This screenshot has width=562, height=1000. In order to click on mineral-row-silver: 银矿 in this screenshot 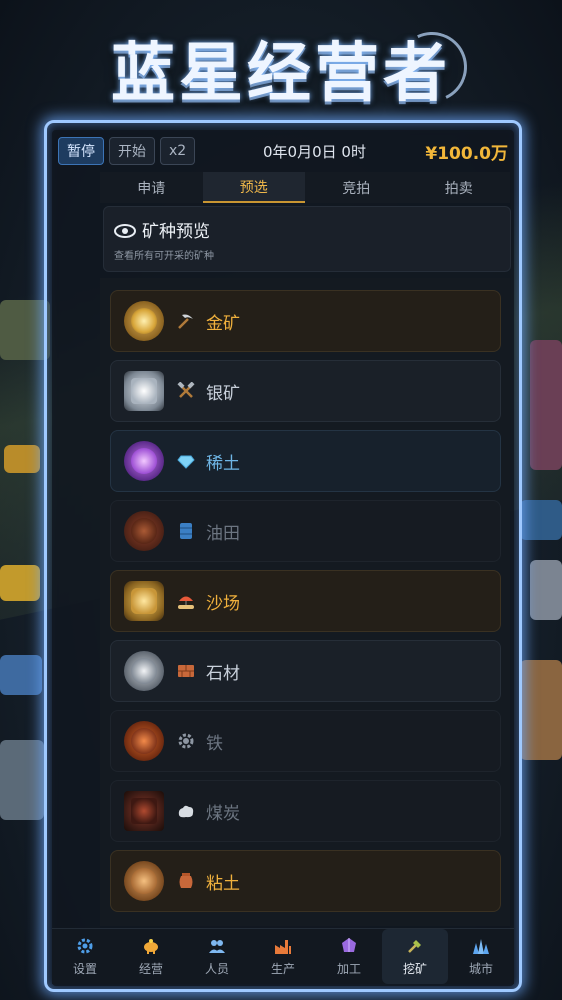, I will do `click(305, 391)`.